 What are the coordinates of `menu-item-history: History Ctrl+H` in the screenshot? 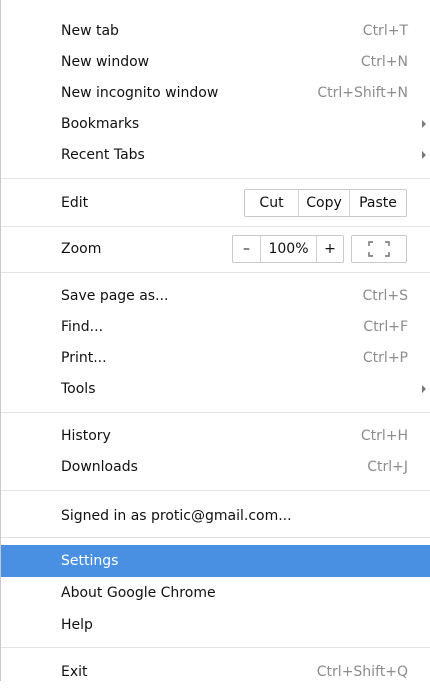 It's located at (215, 436).